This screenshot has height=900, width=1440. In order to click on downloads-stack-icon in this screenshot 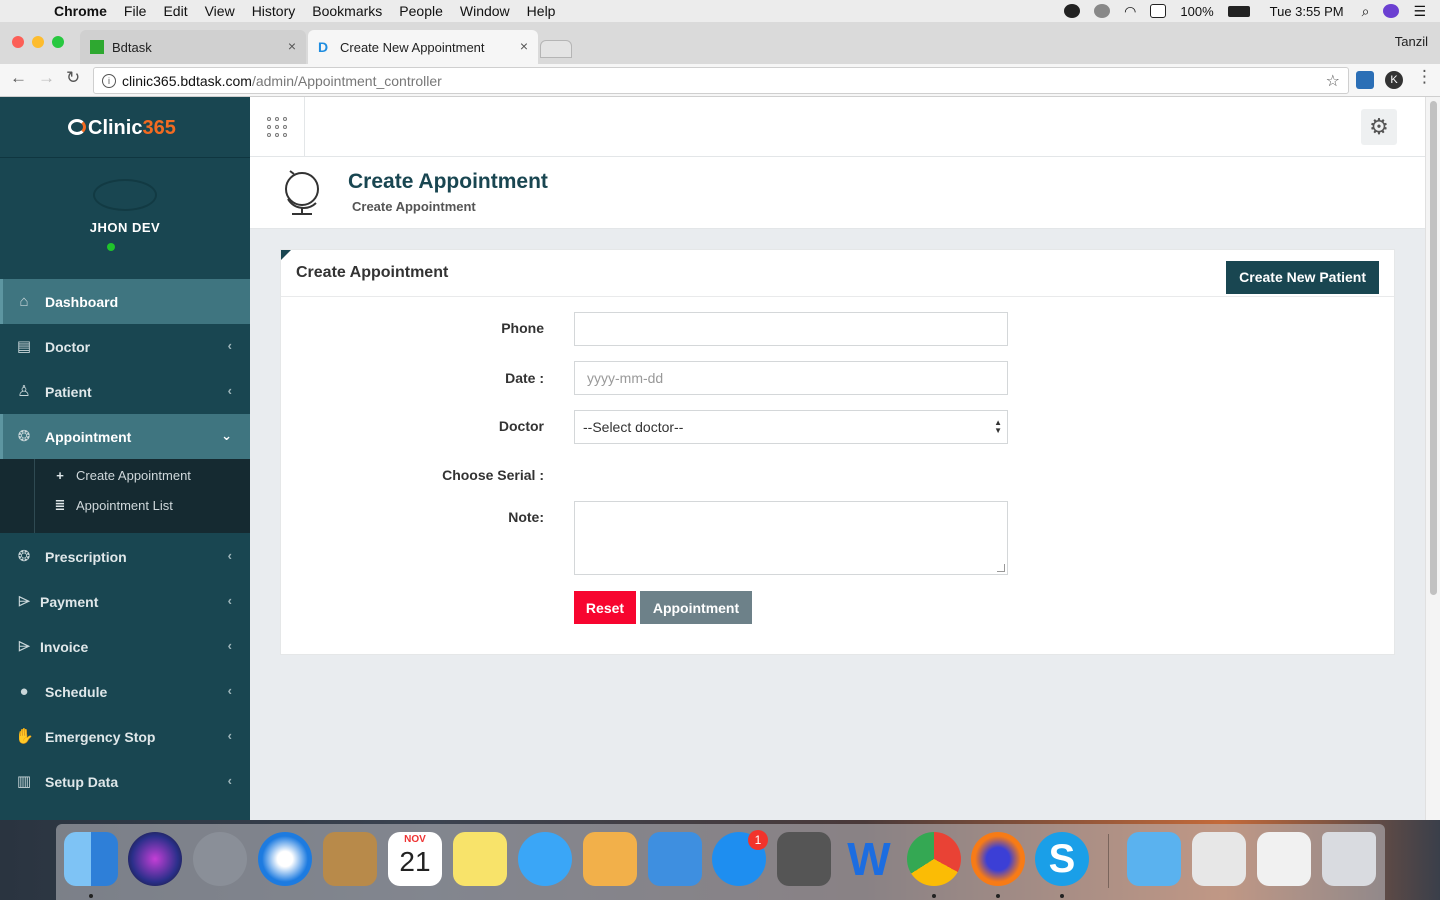, I will do `click(1284, 859)`.